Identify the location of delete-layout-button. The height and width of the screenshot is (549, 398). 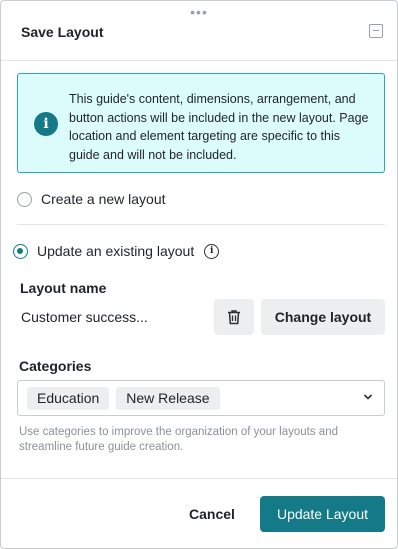
(234, 317).